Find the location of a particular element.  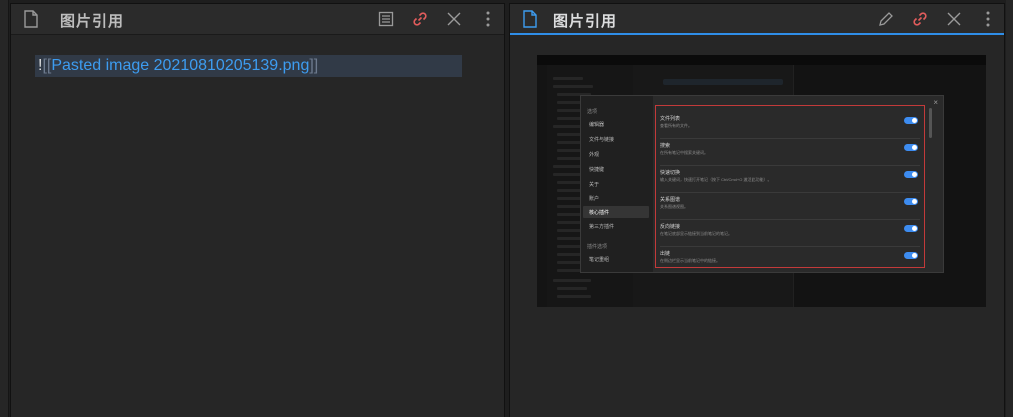

settings-item: 关于 is located at coordinates (594, 185).